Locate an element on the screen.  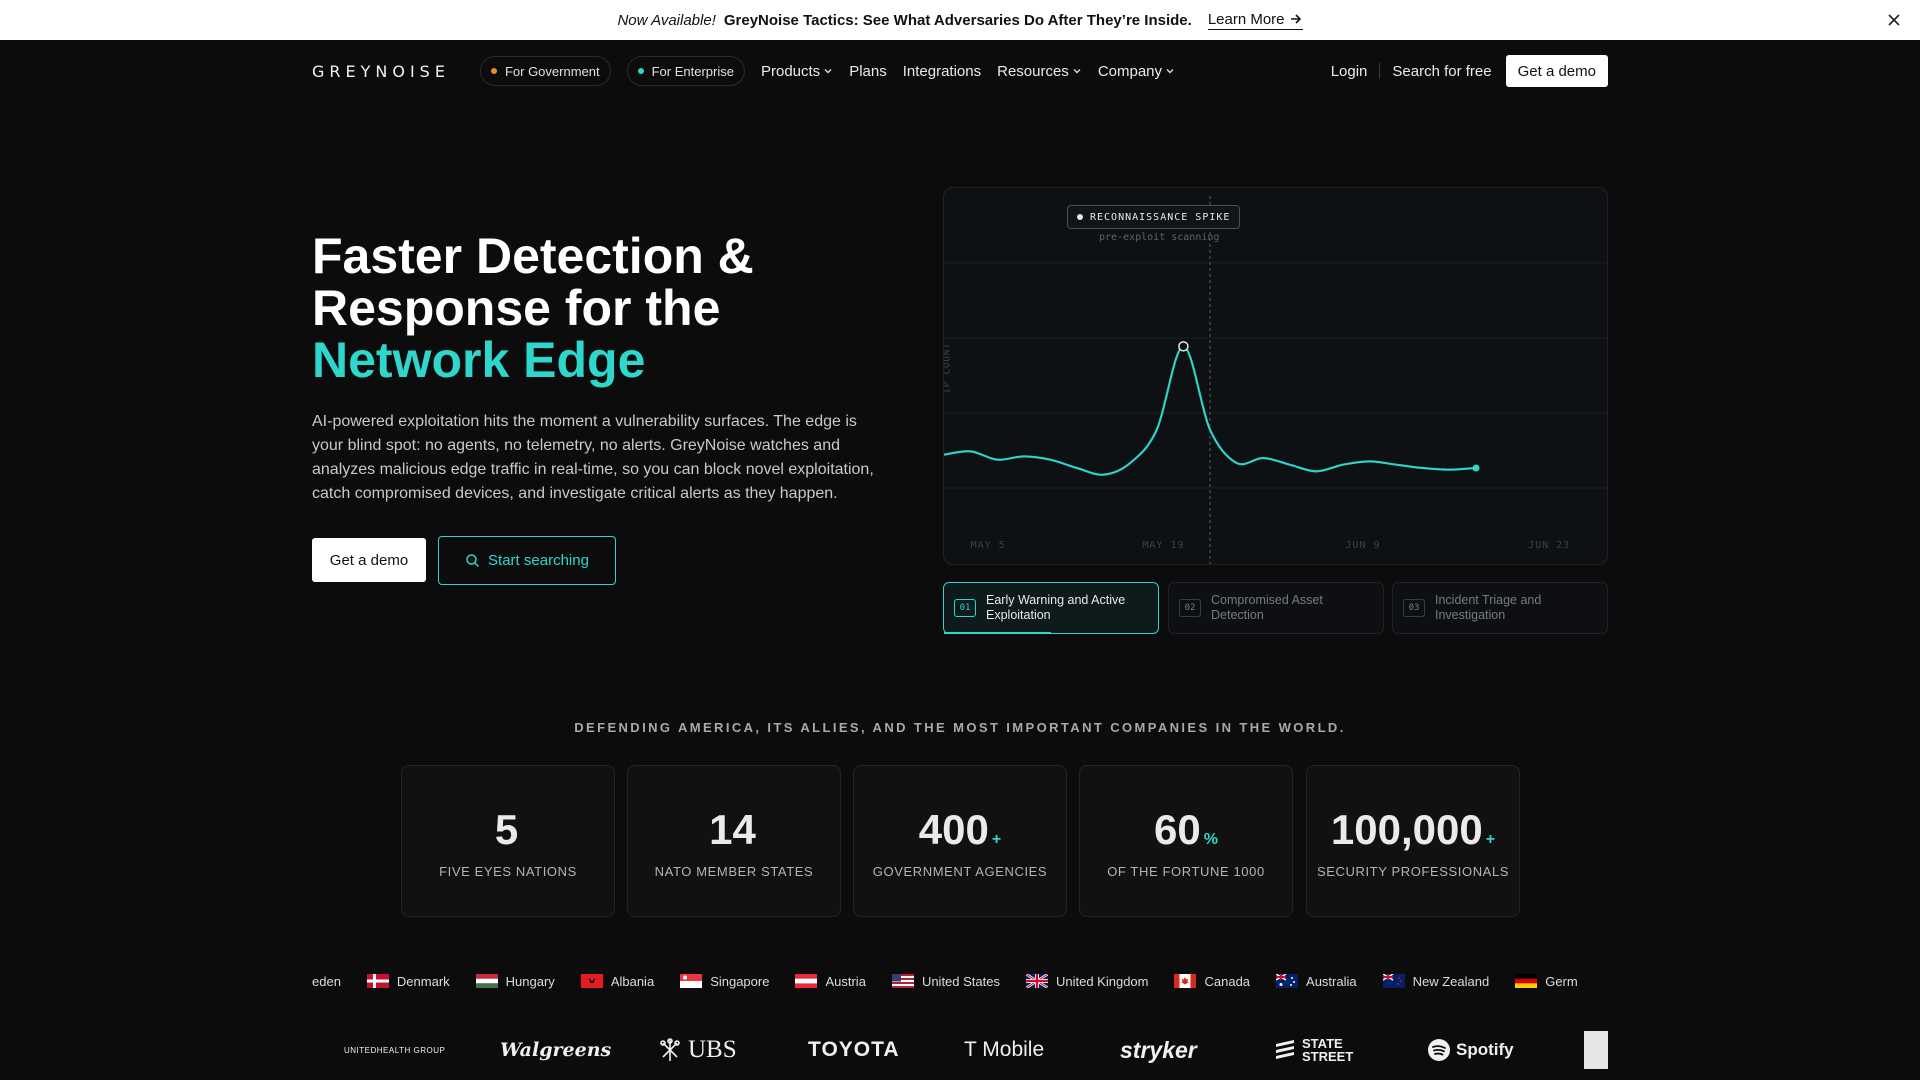
country-name: Canada is located at coordinates (1227, 981).